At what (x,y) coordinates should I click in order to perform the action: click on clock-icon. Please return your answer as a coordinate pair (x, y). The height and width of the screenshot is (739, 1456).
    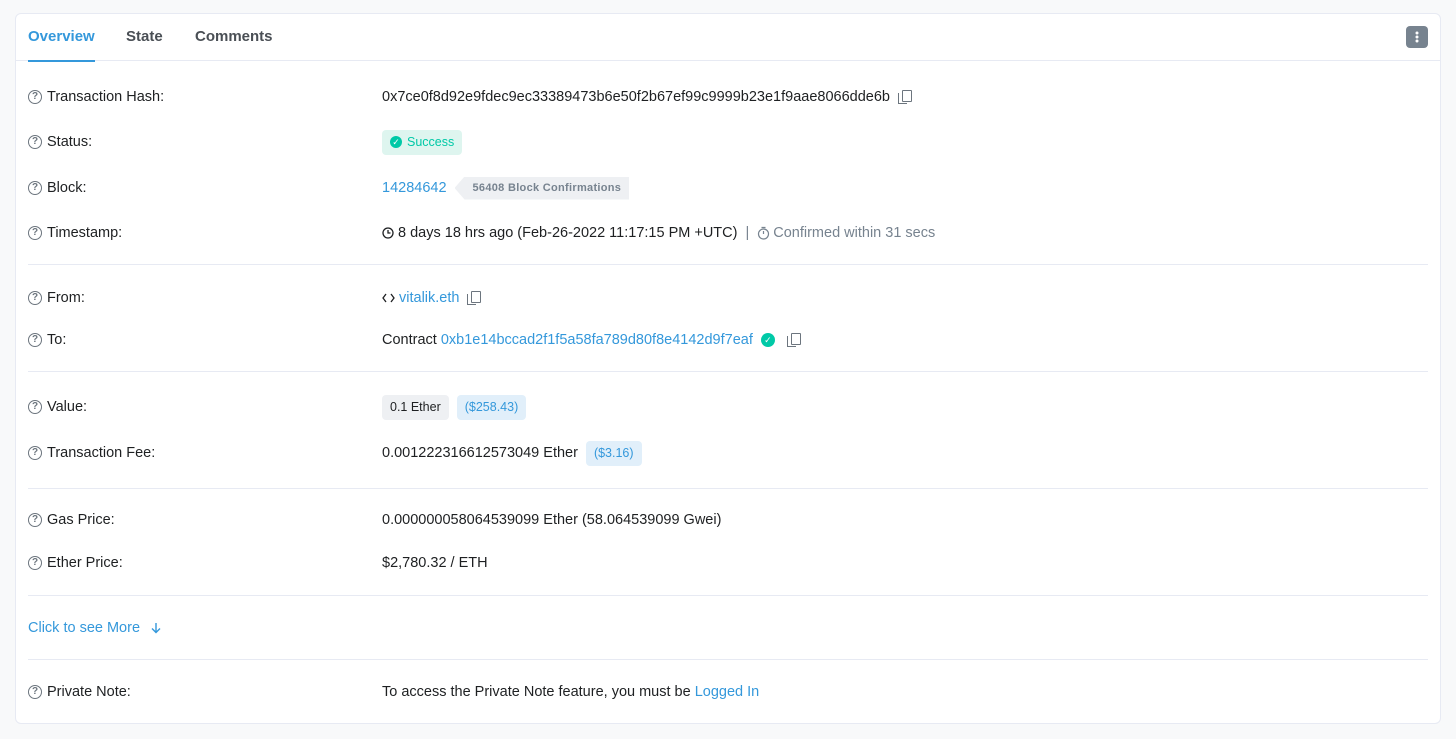
    Looking at the image, I should click on (388, 233).